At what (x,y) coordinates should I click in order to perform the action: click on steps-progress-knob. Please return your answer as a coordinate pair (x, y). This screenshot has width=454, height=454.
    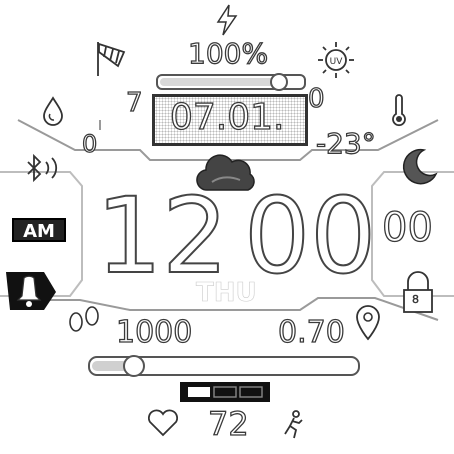
    Looking at the image, I should click on (133, 366).